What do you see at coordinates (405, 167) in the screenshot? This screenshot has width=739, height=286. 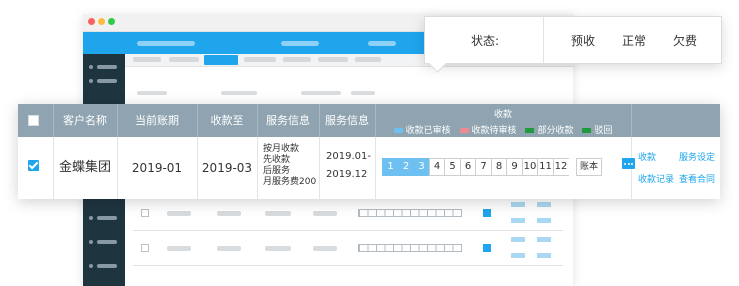 I see `month-box: 2` at bounding box center [405, 167].